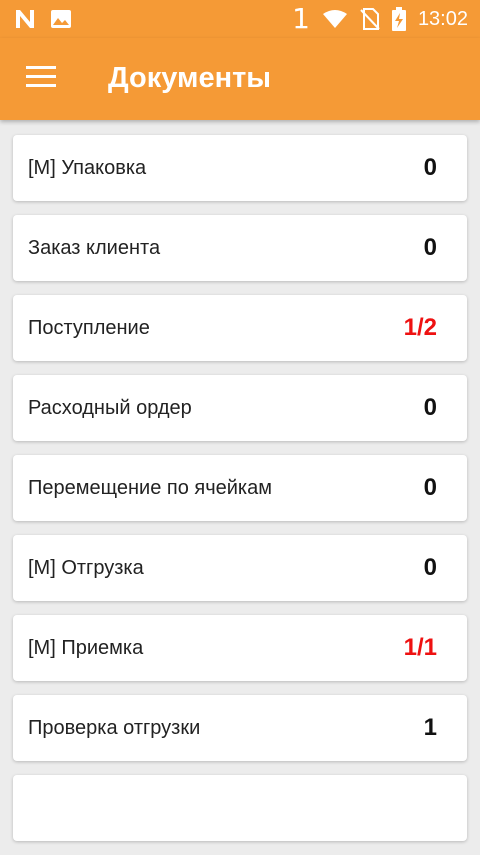 The height and width of the screenshot is (855, 480). What do you see at coordinates (420, 647) in the screenshot?
I see `document-count: 1/1` at bounding box center [420, 647].